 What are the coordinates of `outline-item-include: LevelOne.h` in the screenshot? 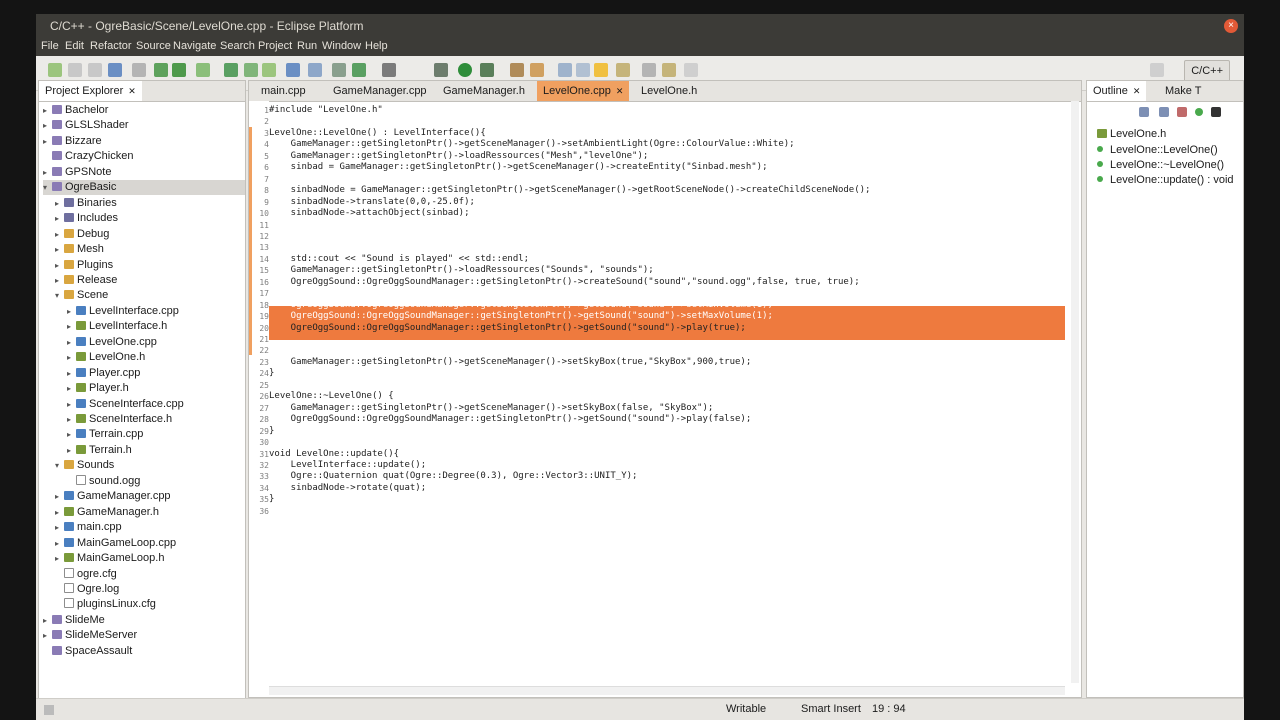 It's located at (1131, 134).